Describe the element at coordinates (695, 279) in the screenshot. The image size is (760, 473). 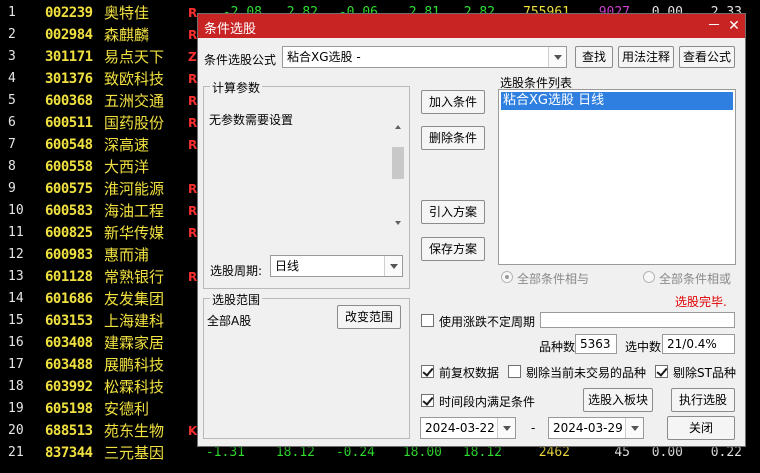
I see `radio-or-label: 全部条件相或` at that location.